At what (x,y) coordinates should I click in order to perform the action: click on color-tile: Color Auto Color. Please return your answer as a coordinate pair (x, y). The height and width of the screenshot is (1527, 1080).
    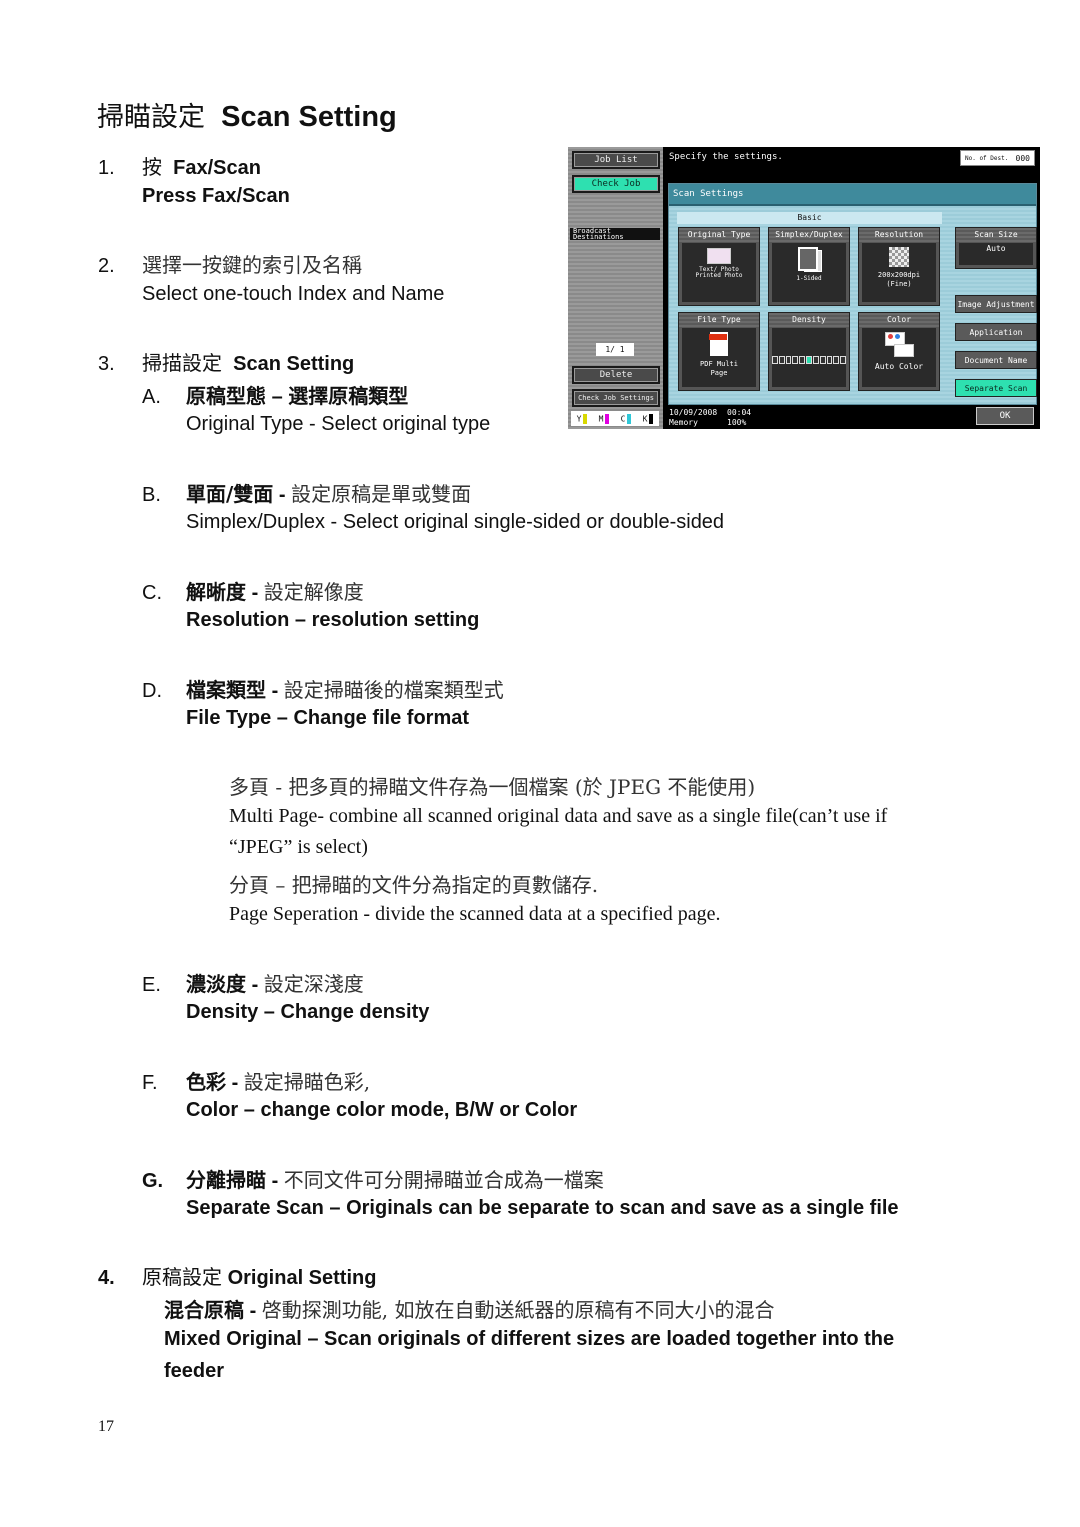
    Looking at the image, I should click on (899, 351).